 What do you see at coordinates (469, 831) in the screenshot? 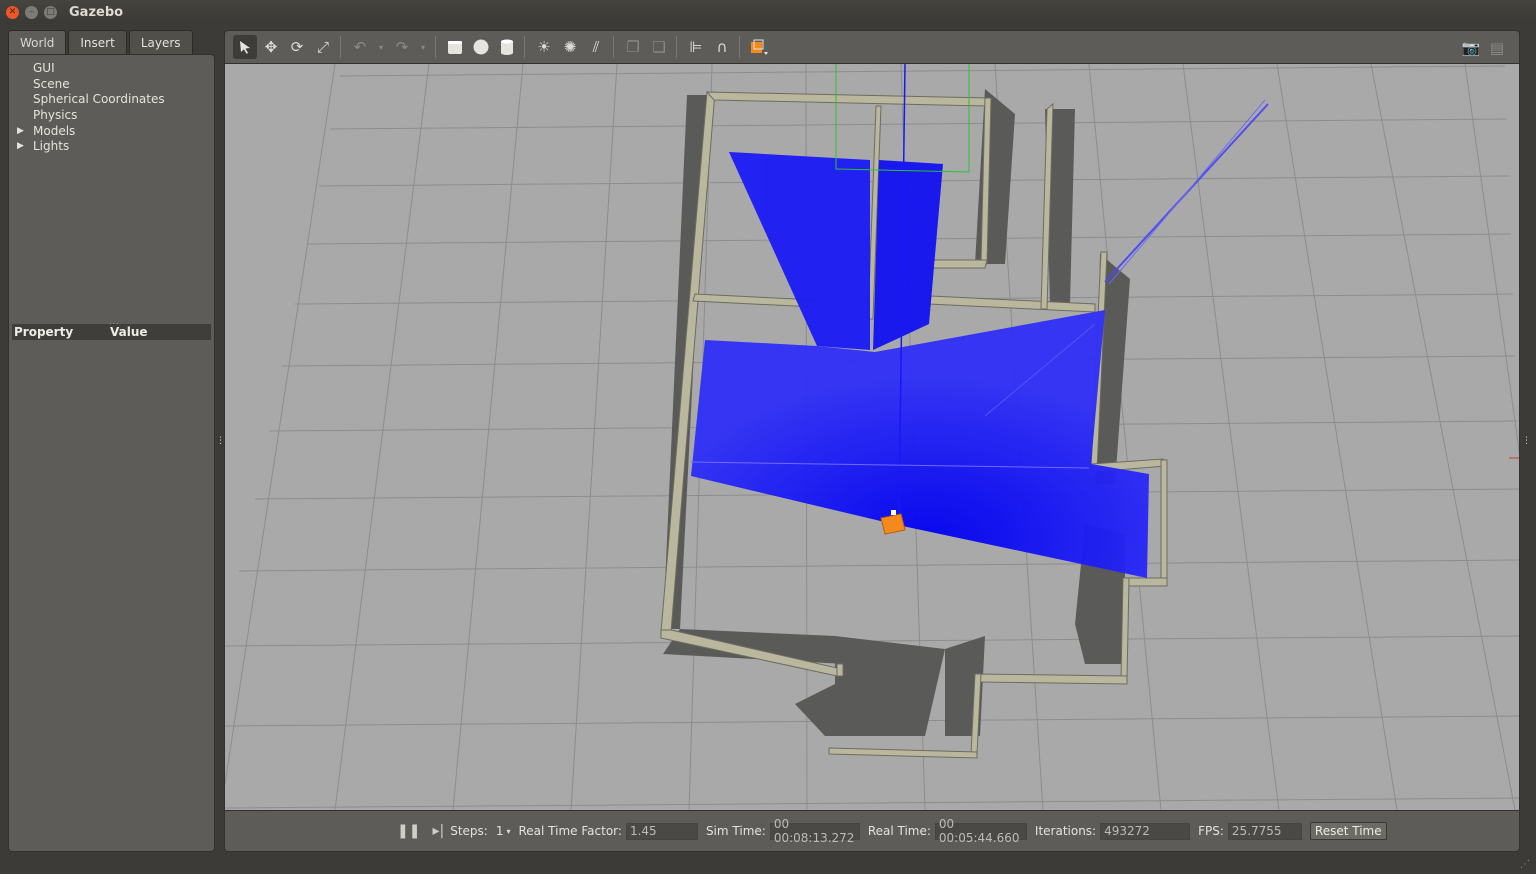
I see `steps-label: Steps:` at bounding box center [469, 831].